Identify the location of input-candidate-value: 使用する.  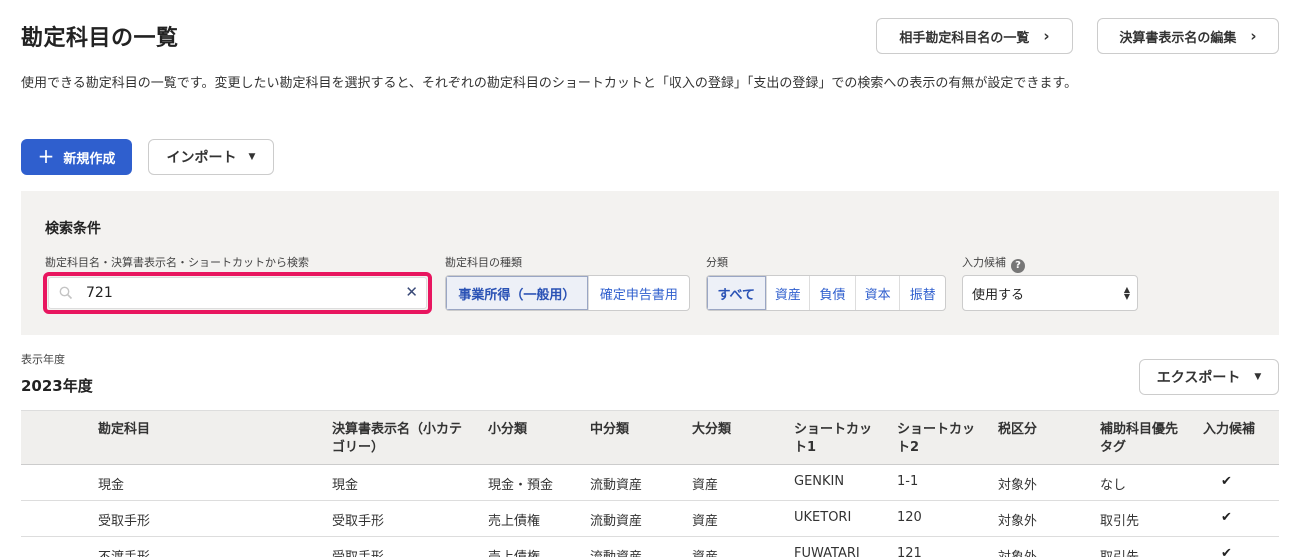
(998, 295).